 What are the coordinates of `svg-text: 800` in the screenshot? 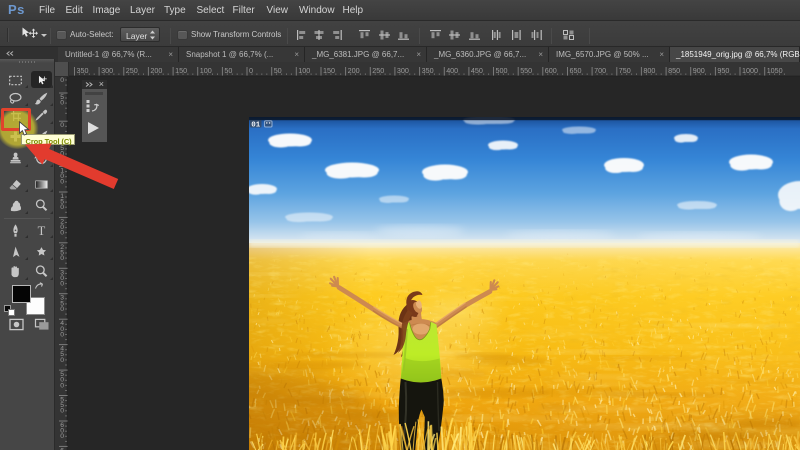 It's located at (649, 70).